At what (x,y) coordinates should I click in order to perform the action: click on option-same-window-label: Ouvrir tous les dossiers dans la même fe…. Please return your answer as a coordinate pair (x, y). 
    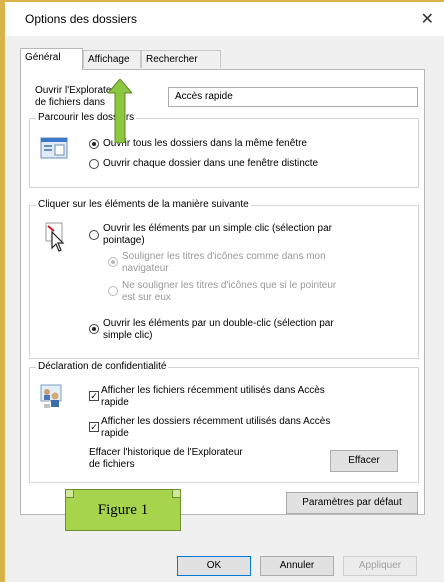
    Looking at the image, I should click on (205, 143).